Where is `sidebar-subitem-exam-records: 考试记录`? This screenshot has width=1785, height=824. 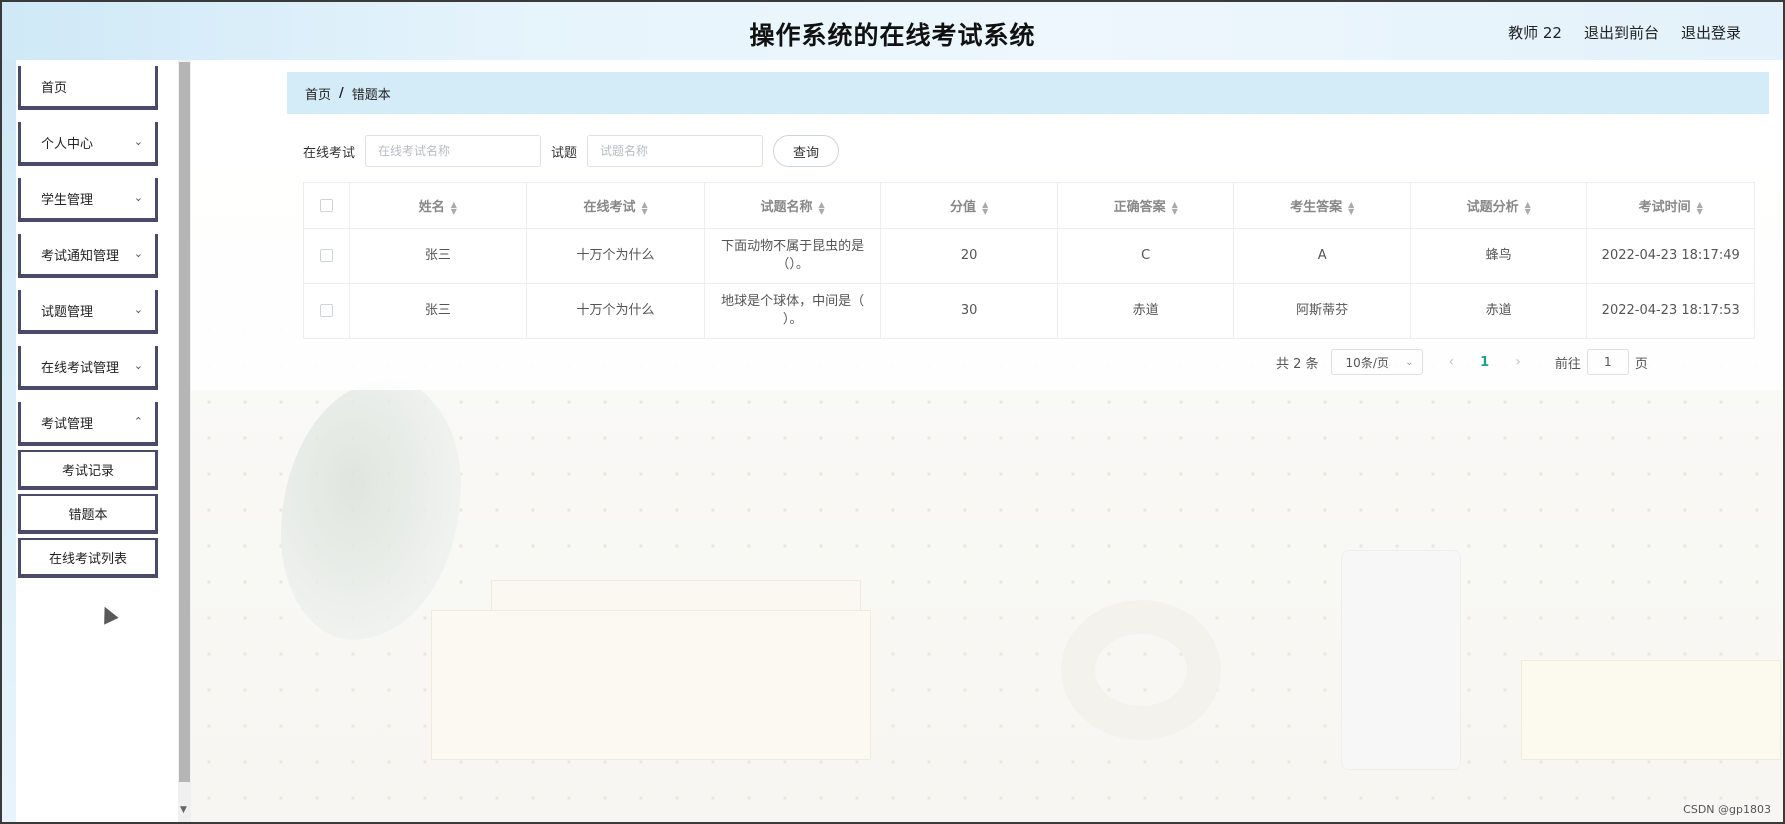
sidebar-subitem-exam-records: 考试记录 is located at coordinates (88, 470).